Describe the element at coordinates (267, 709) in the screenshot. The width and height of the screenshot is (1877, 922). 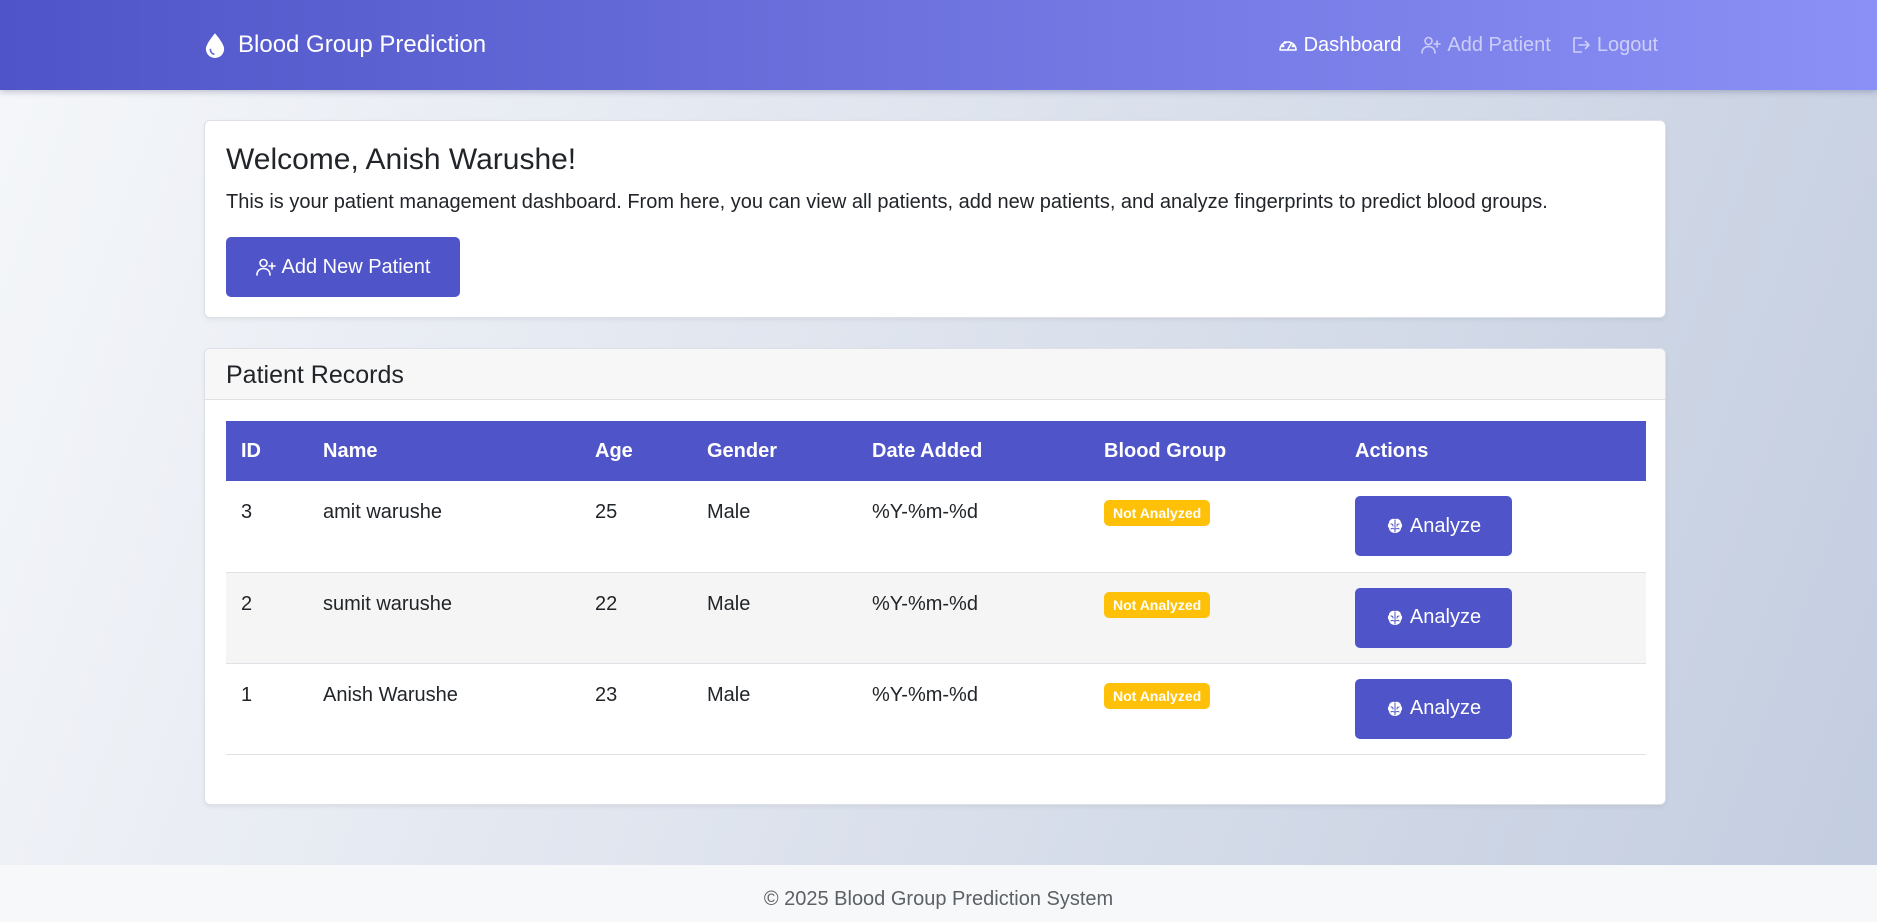
I see `cell-id: 1` at that location.